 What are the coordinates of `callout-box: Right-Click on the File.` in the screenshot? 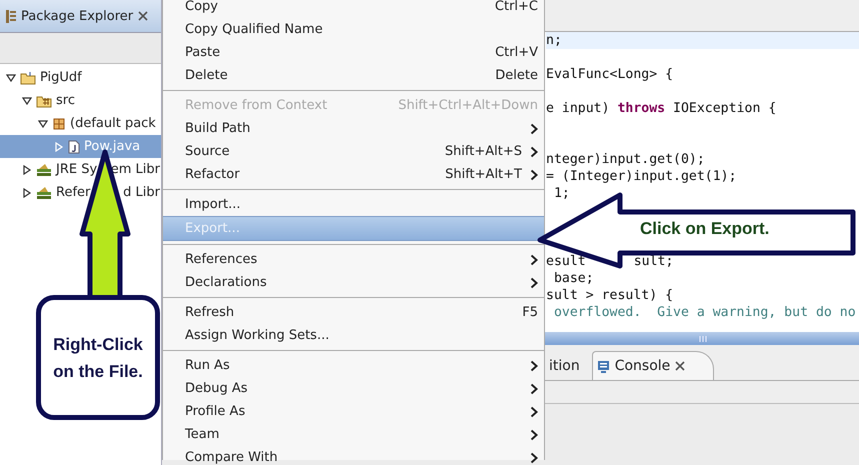 It's located at (98, 357).